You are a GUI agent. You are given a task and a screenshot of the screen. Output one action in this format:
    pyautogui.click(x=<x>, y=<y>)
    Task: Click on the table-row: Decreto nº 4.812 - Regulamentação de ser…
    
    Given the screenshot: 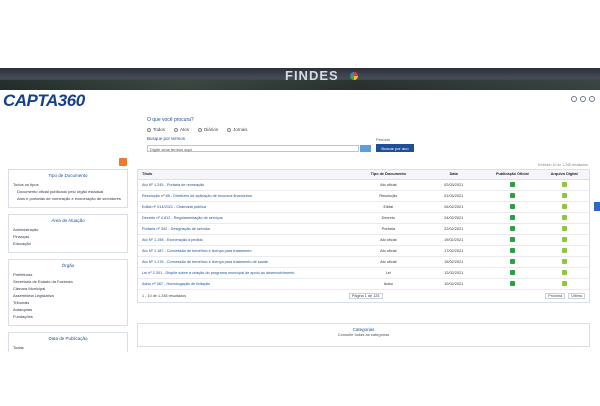 What is the action you would take?
    pyautogui.click(x=363, y=218)
    